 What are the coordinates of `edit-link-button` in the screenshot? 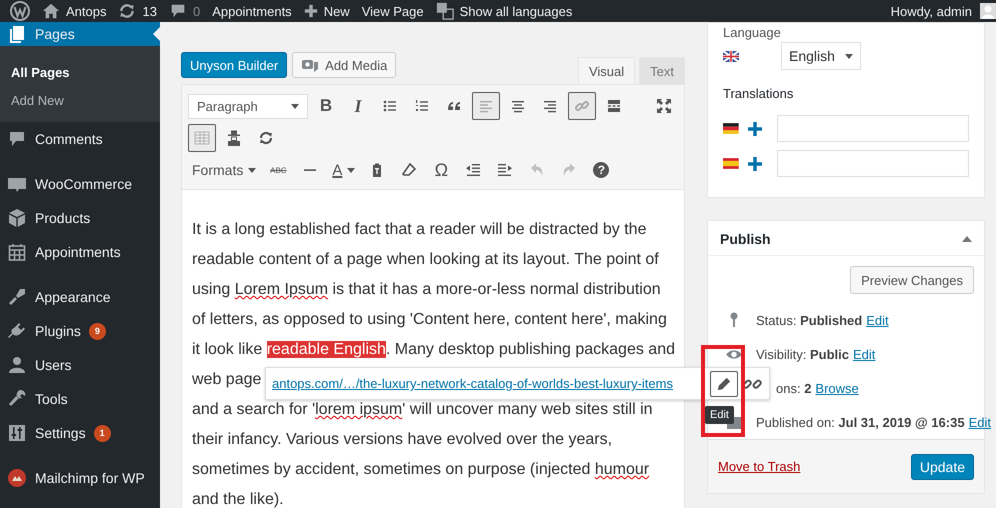 It's located at (724, 383).